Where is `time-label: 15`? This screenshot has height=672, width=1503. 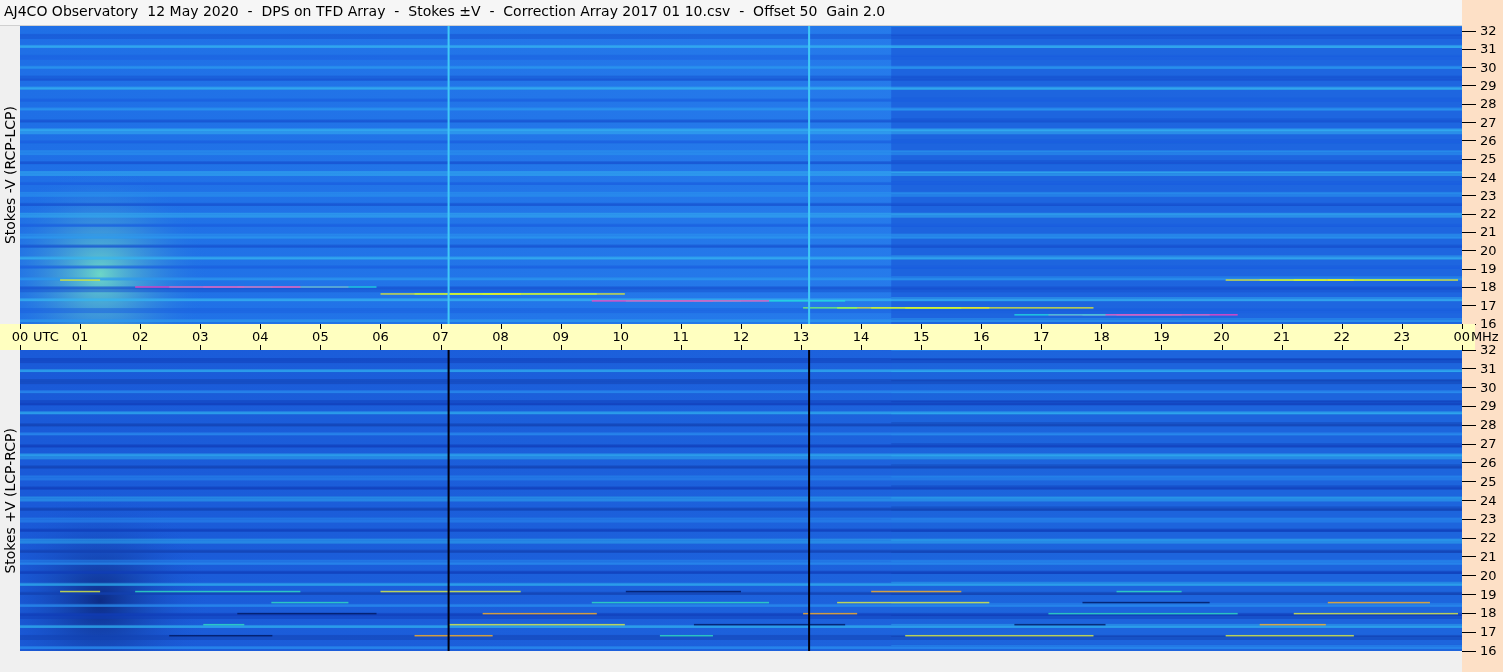
time-label: 15 is located at coordinates (921, 336).